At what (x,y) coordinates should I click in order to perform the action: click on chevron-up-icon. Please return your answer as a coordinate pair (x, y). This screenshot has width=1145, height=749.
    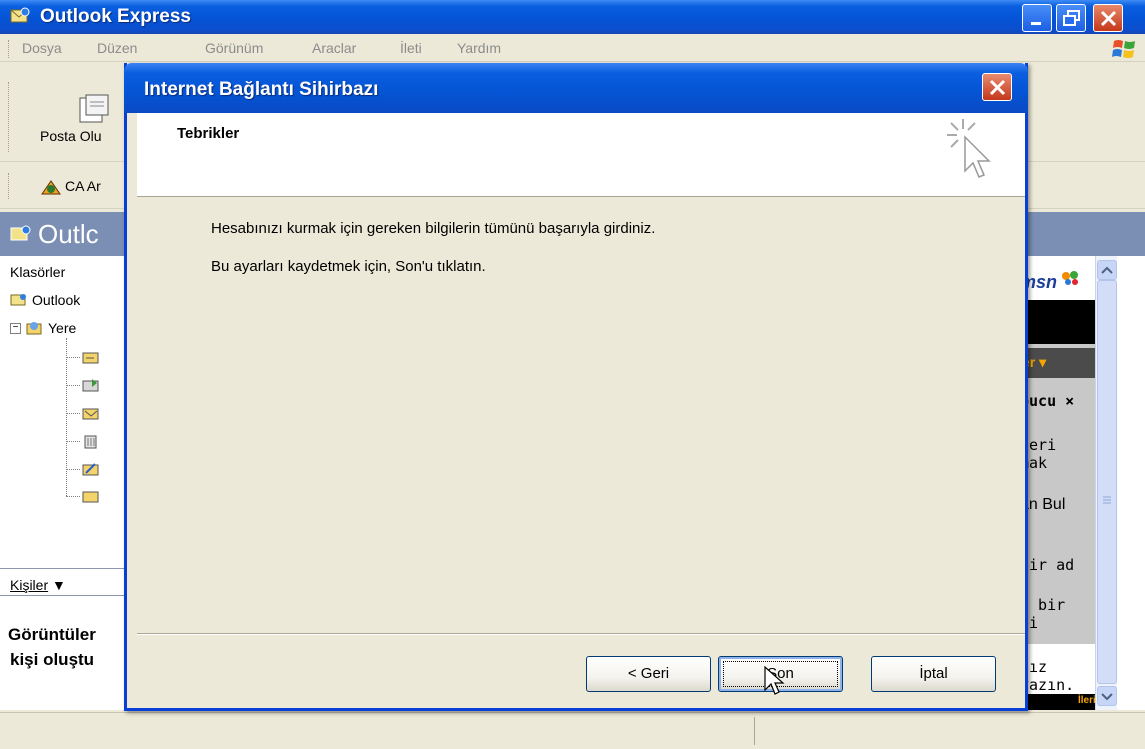
    Looking at the image, I should click on (1107, 270).